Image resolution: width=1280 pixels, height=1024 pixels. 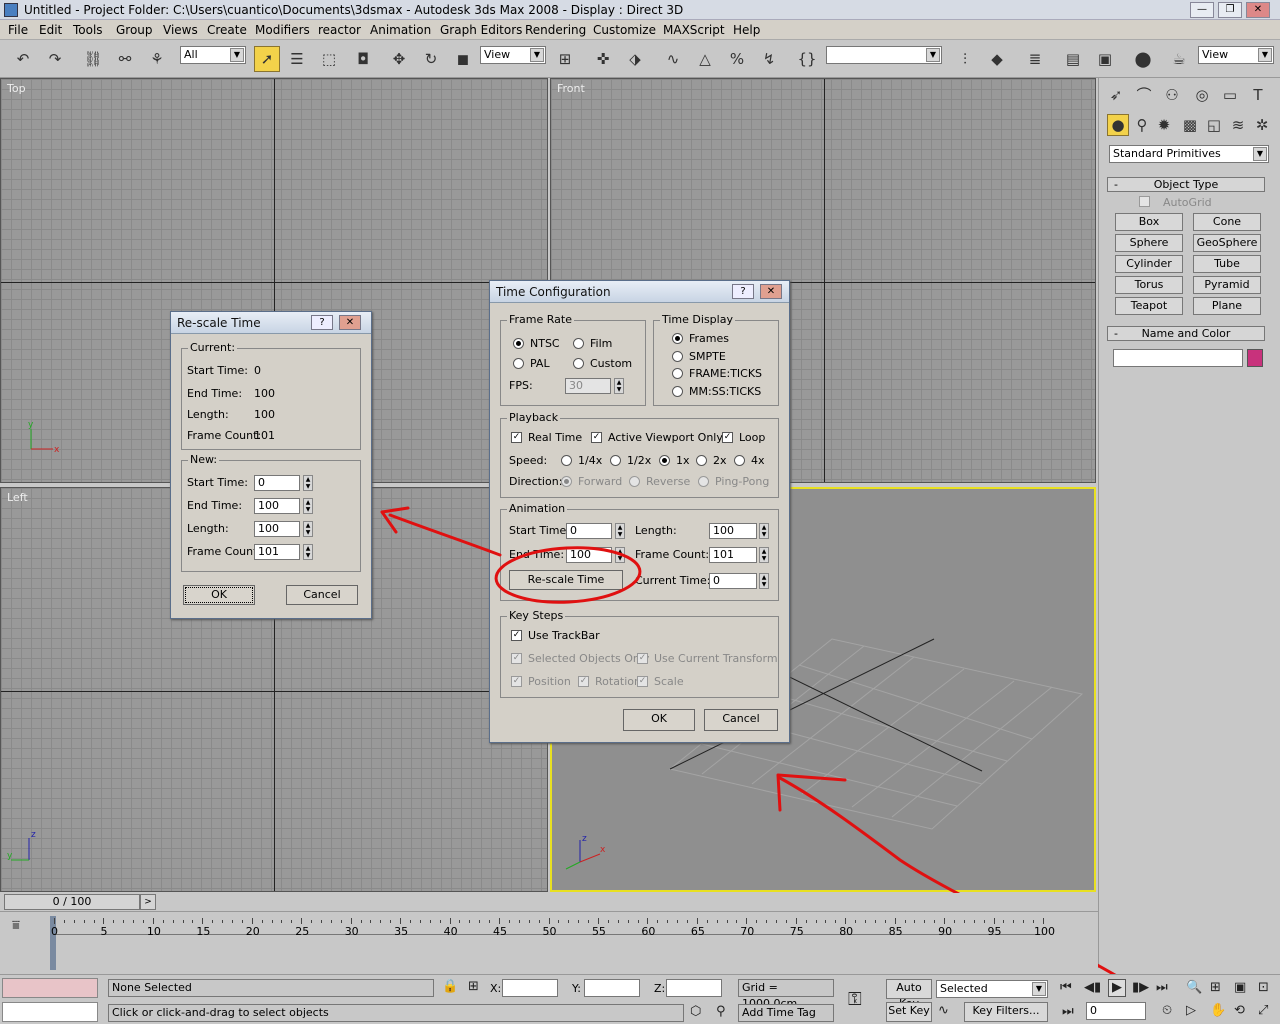 I want to click on tube-button: Tube, so click(x=1227, y=264).